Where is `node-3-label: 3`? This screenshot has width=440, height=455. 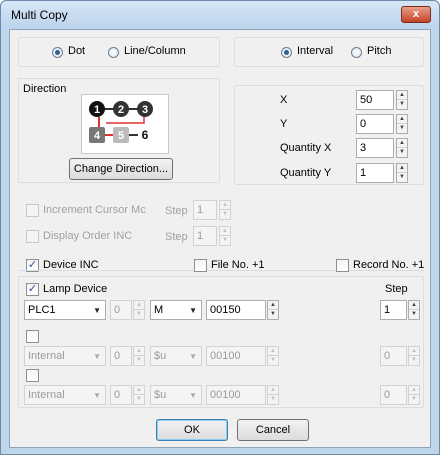
node-3-label: 3 is located at coordinates (145, 110).